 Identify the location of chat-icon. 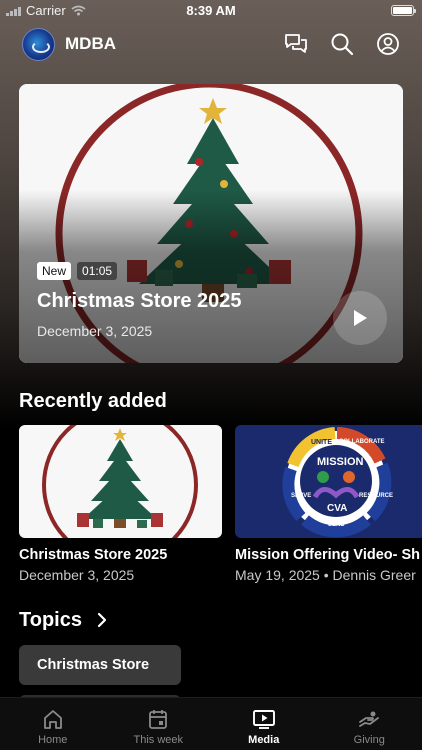
(296, 44).